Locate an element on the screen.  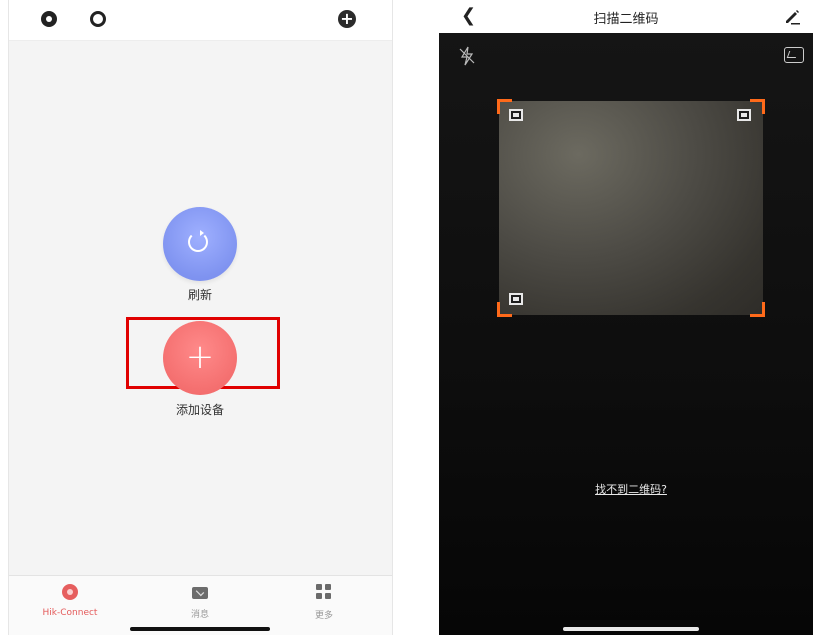
tab-messages: 消息 is located at coordinates (200, 602).